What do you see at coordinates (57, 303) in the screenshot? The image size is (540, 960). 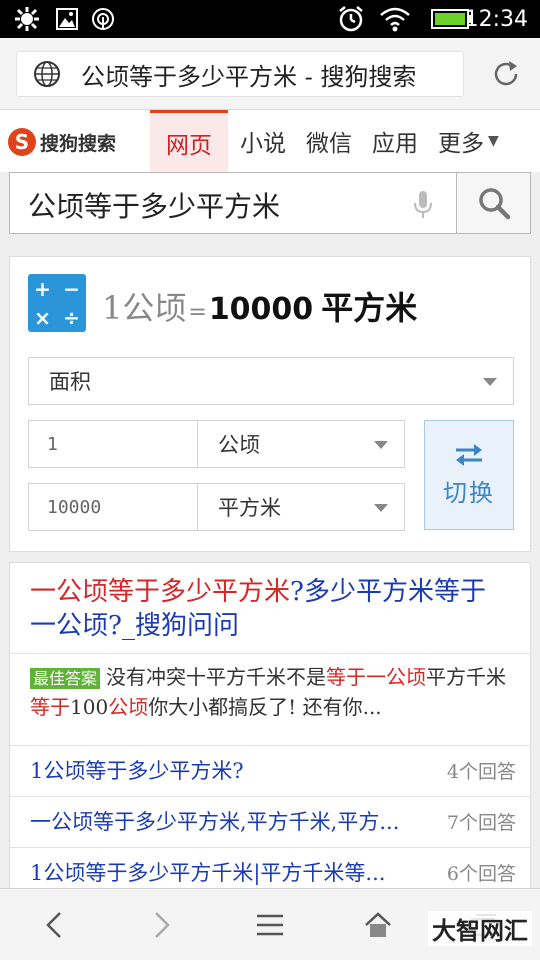 I see `calculator-icon: + − × ÷` at bounding box center [57, 303].